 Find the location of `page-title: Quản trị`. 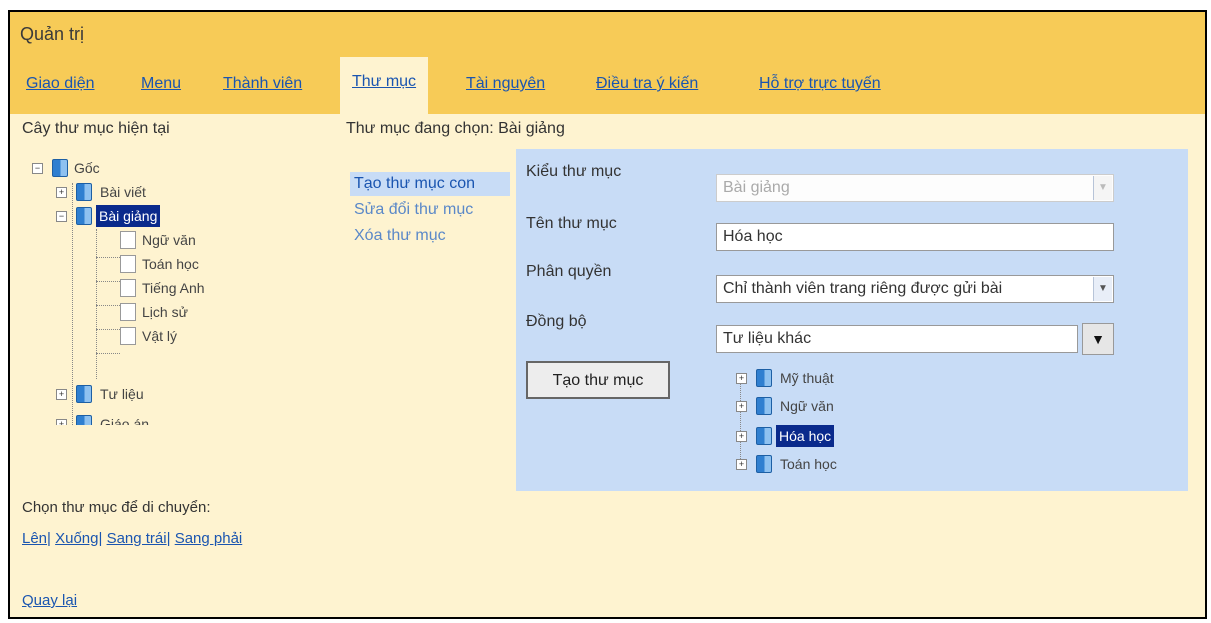

page-title: Quản trị is located at coordinates (52, 34).